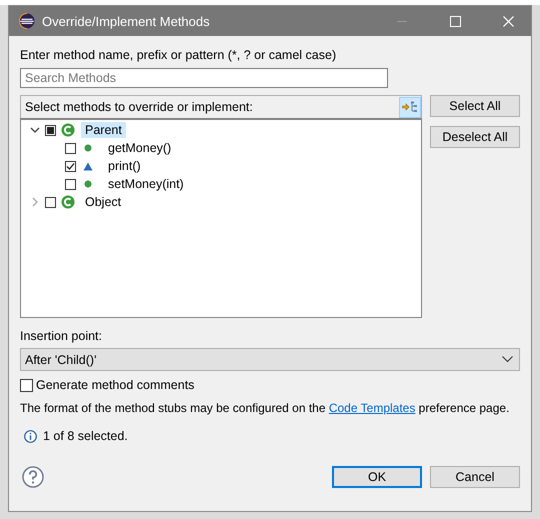 This screenshot has width=540, height=519. What do you see at coordinates (88, 166) in the screenshot?
I see `triangle-icon` at bounding box center [88, 166].